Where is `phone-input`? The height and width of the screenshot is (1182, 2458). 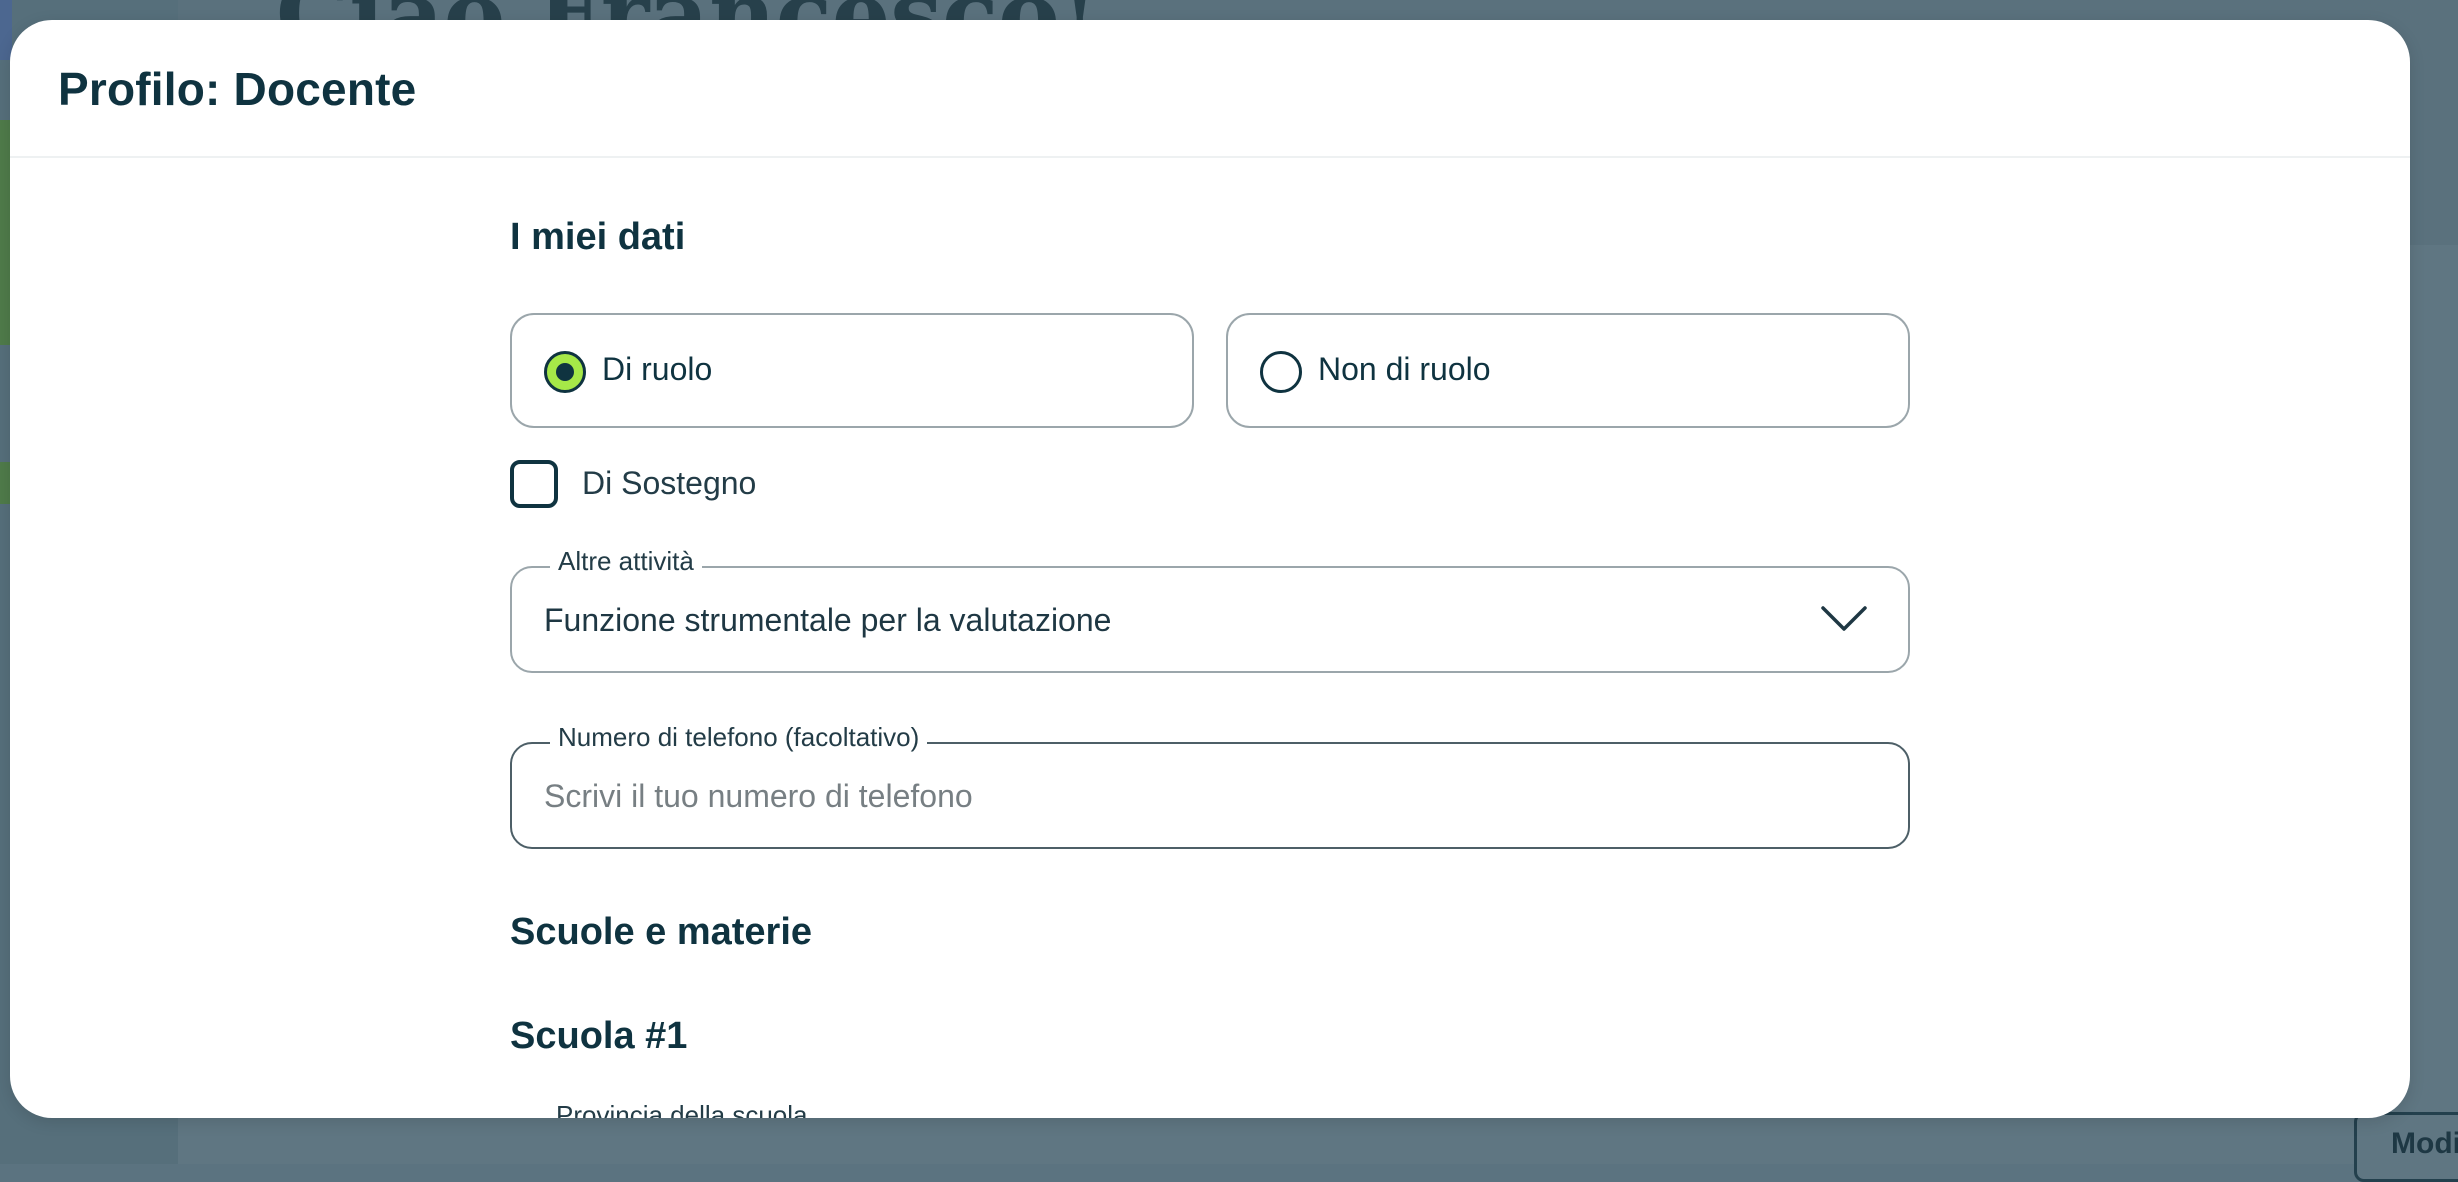 phone-input is located at coordinates (1204, 796).